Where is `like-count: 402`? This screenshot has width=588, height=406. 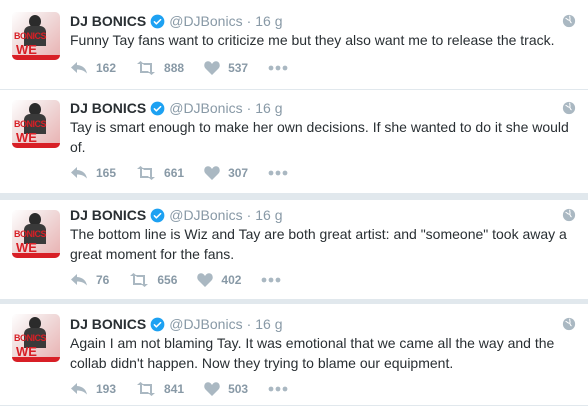
like-count: 402 is located at coordinates (231, 280).